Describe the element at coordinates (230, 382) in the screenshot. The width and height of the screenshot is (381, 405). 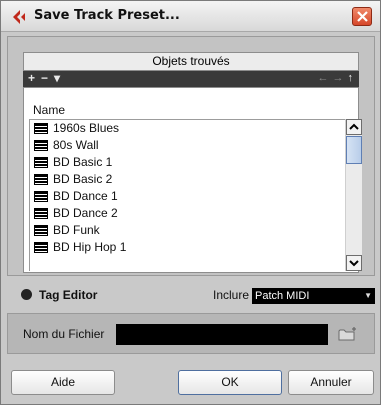
I see `ok-button: OK` at that location.